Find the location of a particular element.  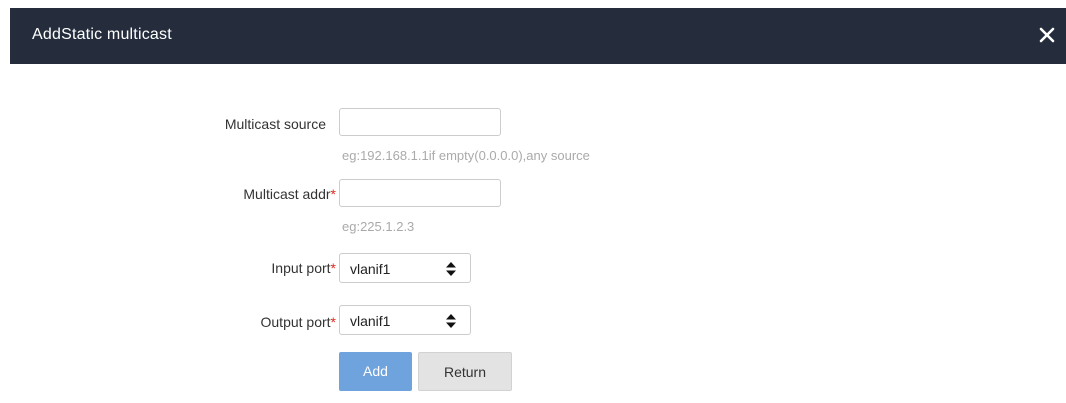

input-port-selected-value: vlanif1 is located at coordinates (370, 269).